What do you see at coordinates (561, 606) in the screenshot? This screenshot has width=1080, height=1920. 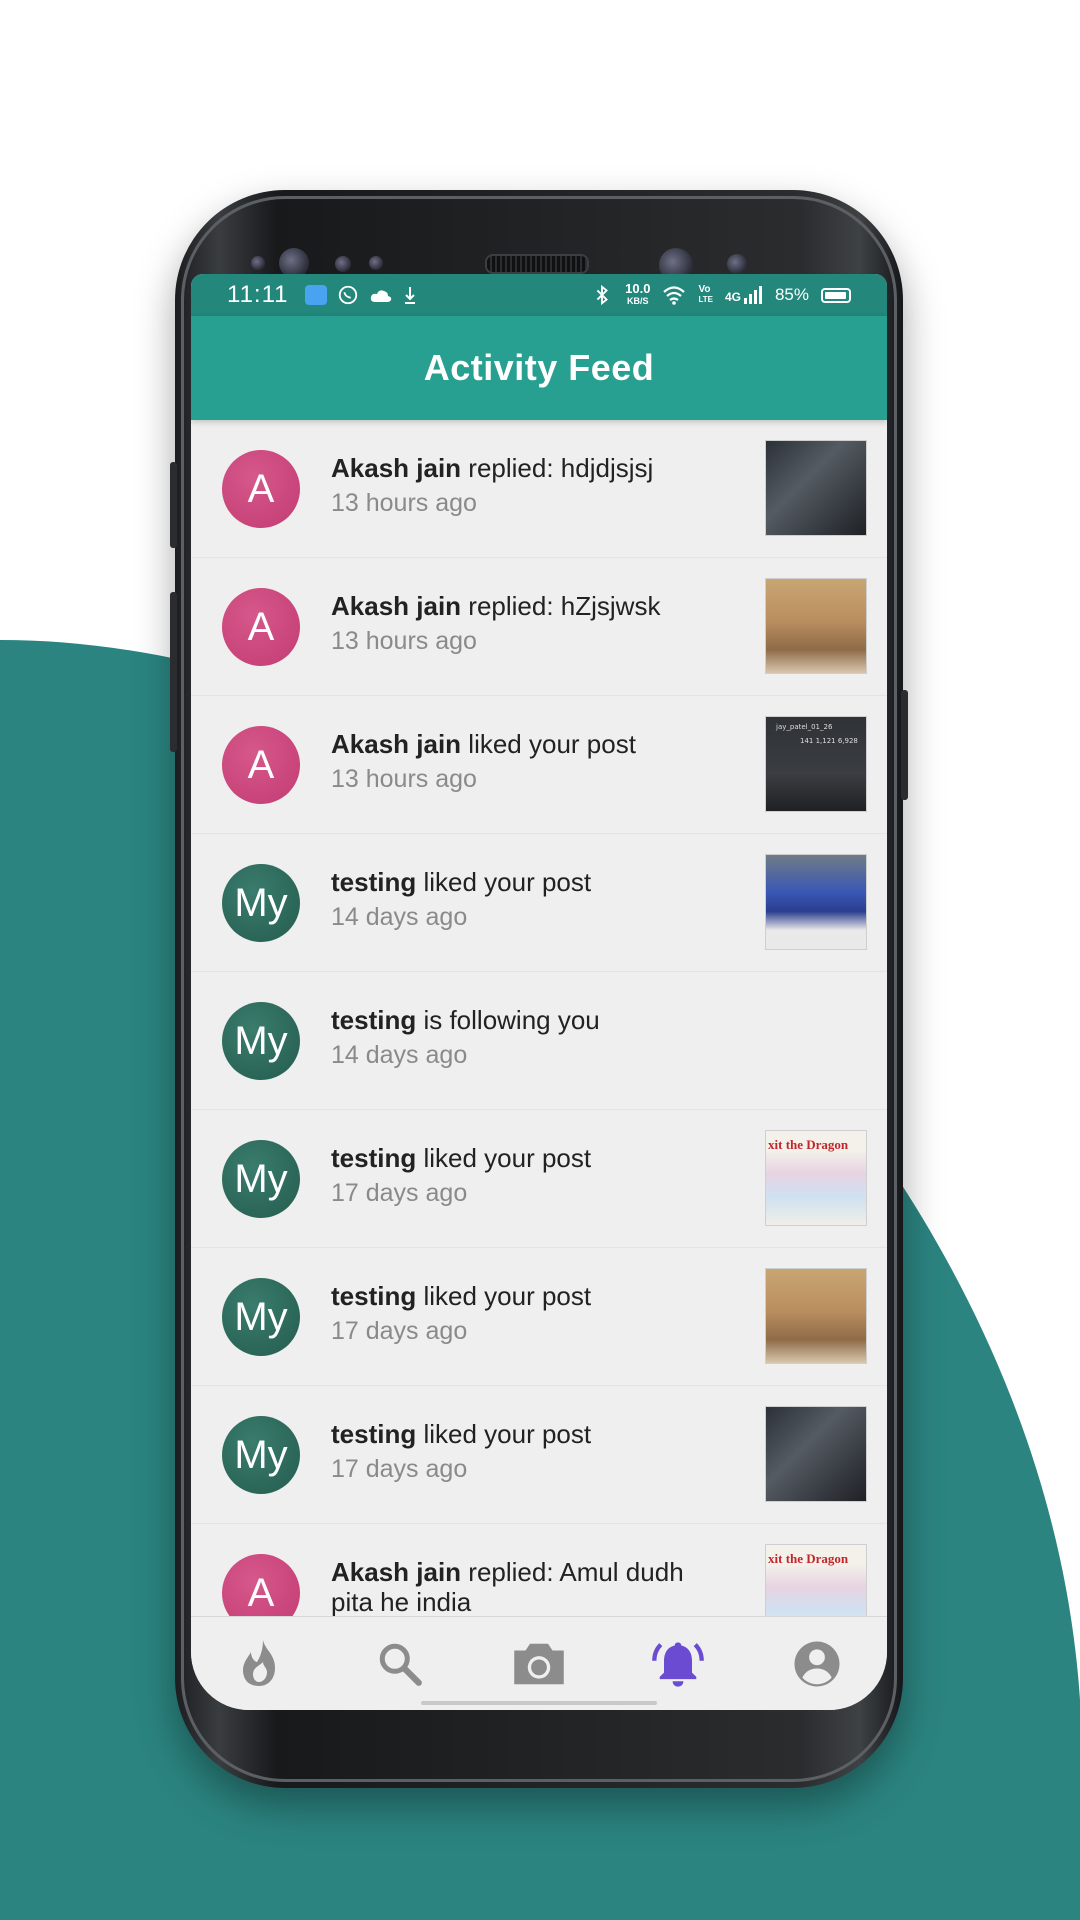 I see `feed-item-action: replied: hZjsjwsk` at bounding box center [561, 606].